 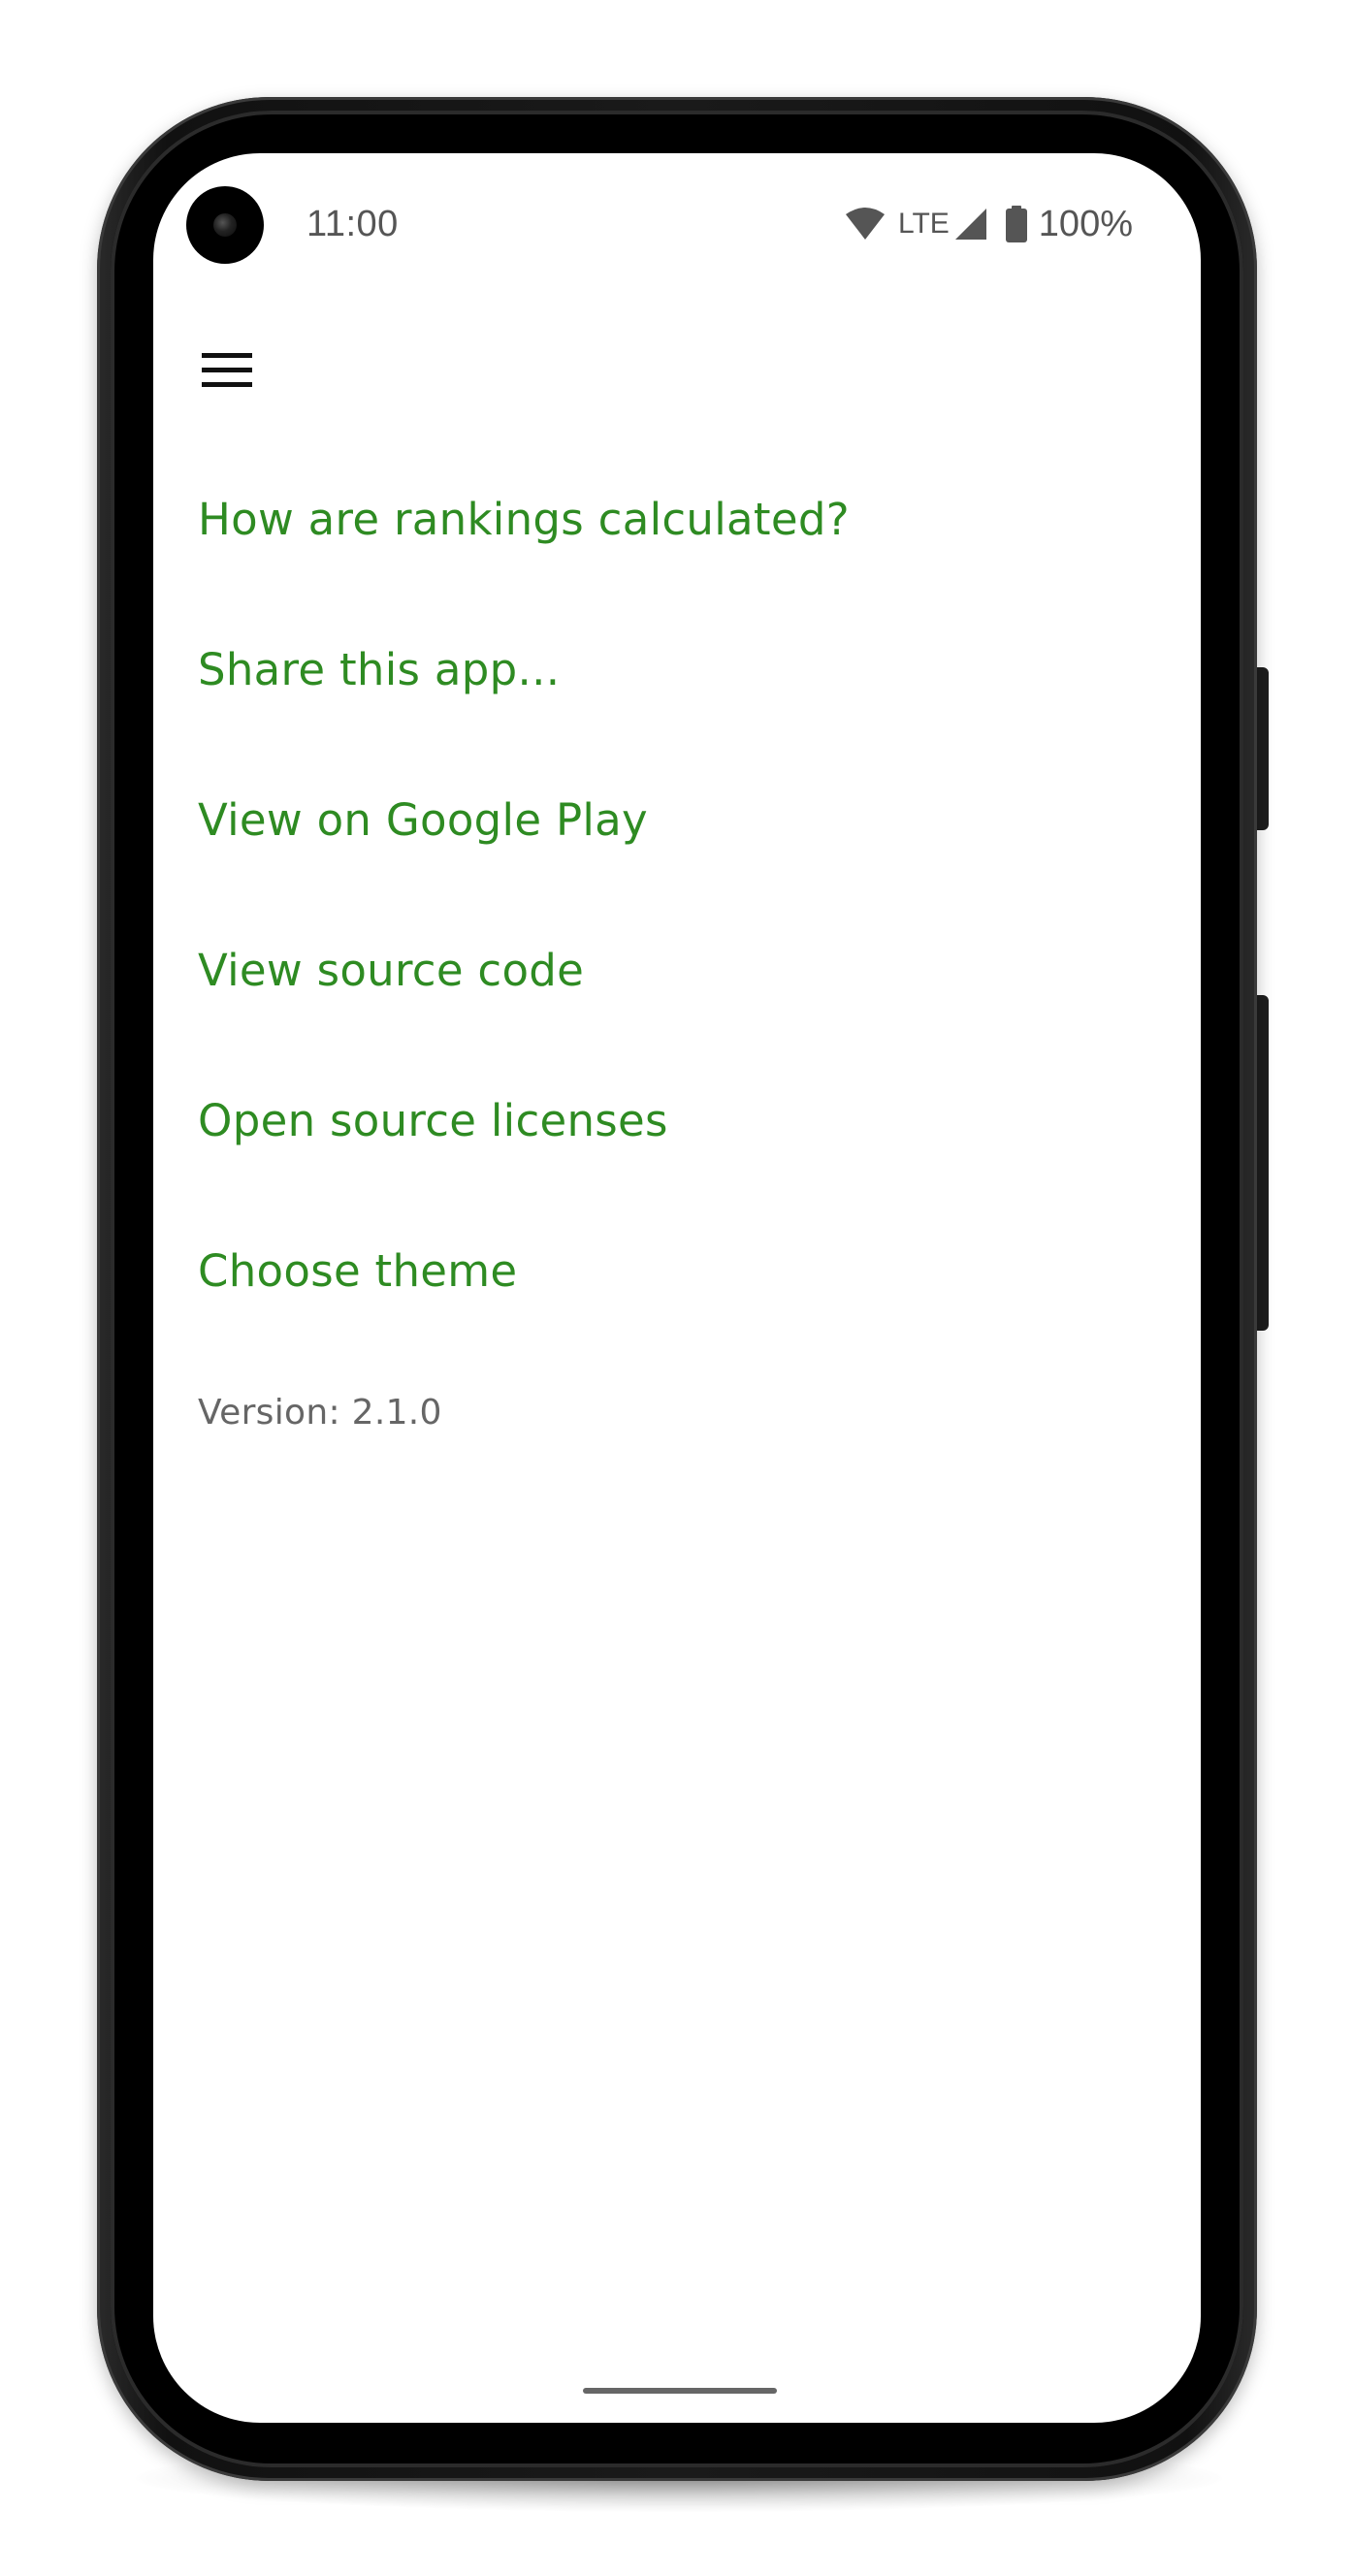 I want to click on home-gesture-bar, so click(x=680, y=2391).